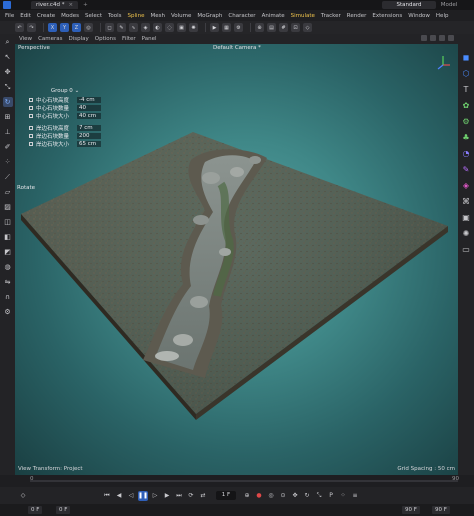 The image size is (474, 516). Describe the element at coordinates (449, 5) in the screenshot. I see `layout-model-tab: Model` at that location.